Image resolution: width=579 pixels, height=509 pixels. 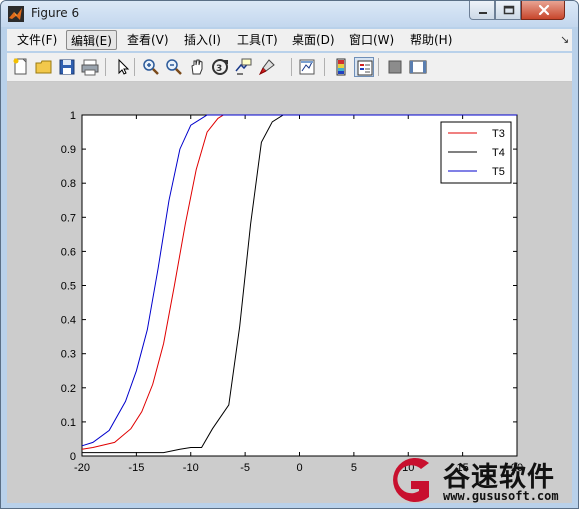 I want to click on open-button, so click(x=44, y=67).